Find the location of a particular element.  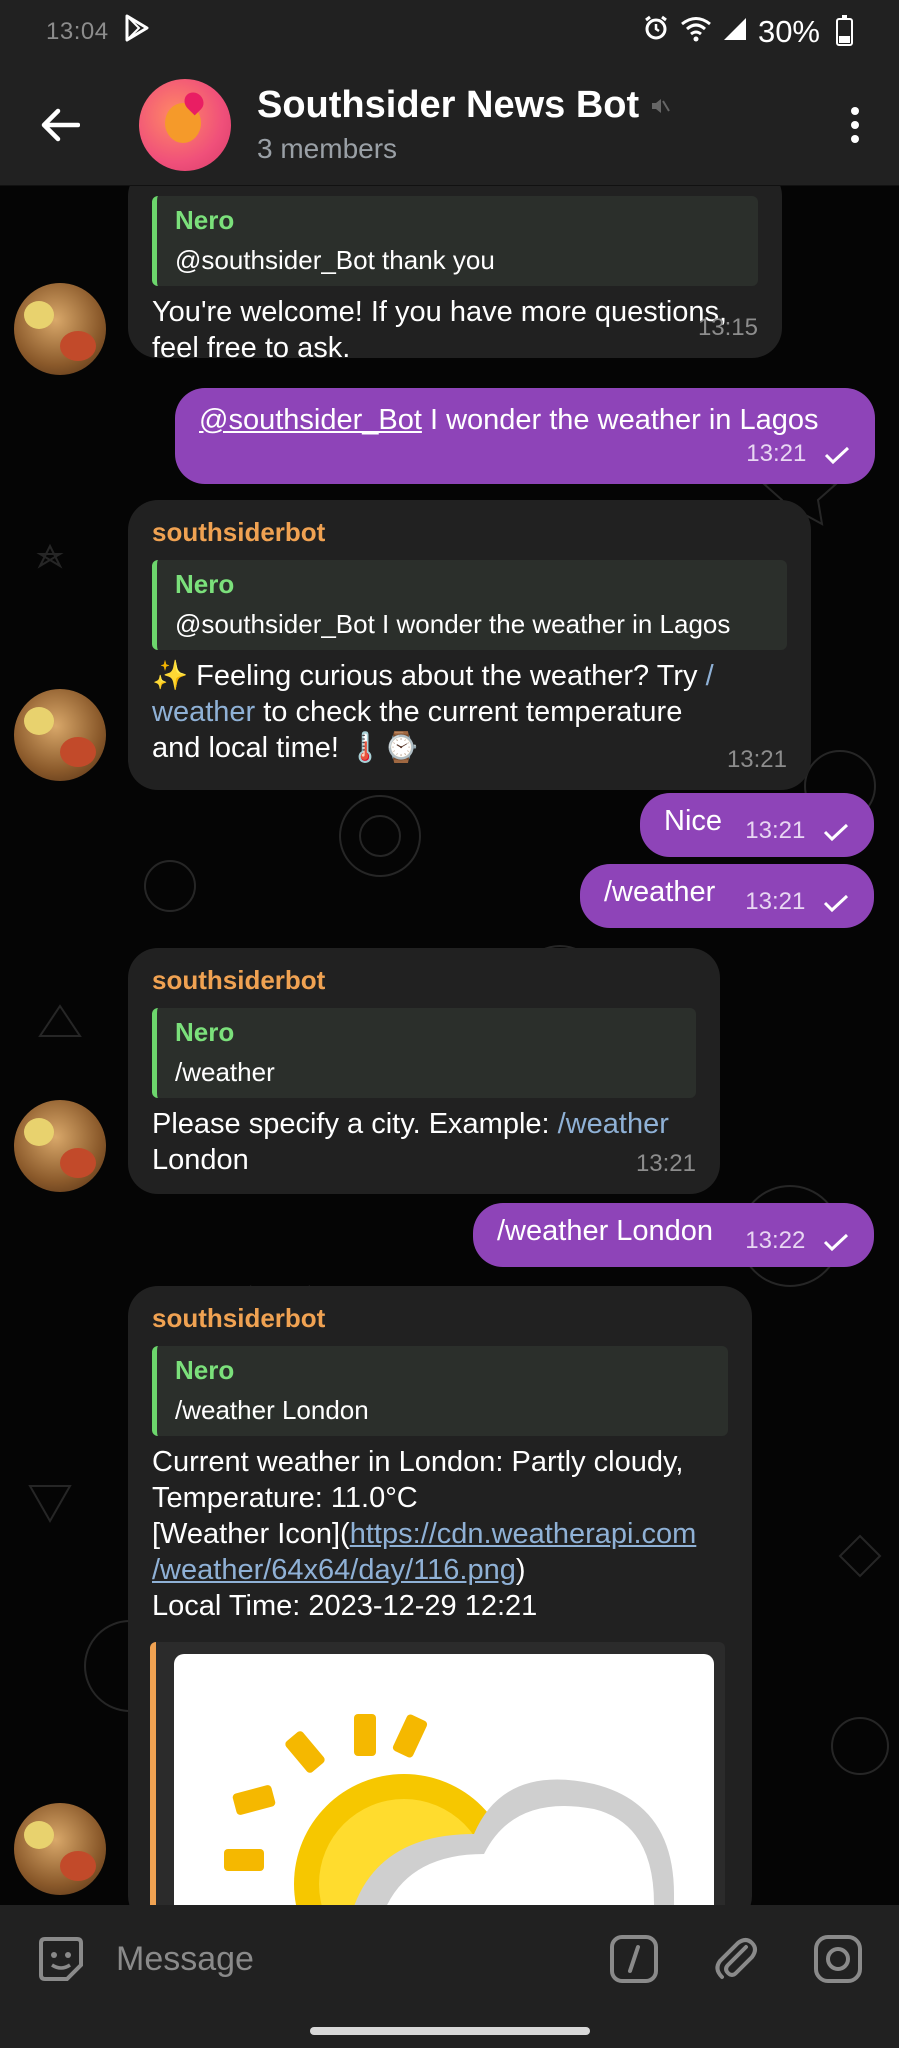

command-link: / is located at coordinates (710, 676).